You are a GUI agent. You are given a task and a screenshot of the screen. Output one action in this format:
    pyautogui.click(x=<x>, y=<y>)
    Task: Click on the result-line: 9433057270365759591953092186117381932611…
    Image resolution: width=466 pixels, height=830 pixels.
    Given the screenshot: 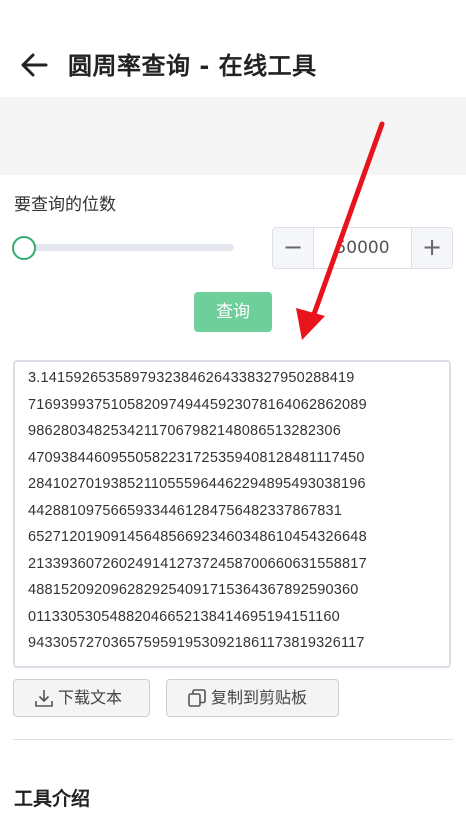 What is the action you would take?
    pyautogui.click(x=196, y=643)
    